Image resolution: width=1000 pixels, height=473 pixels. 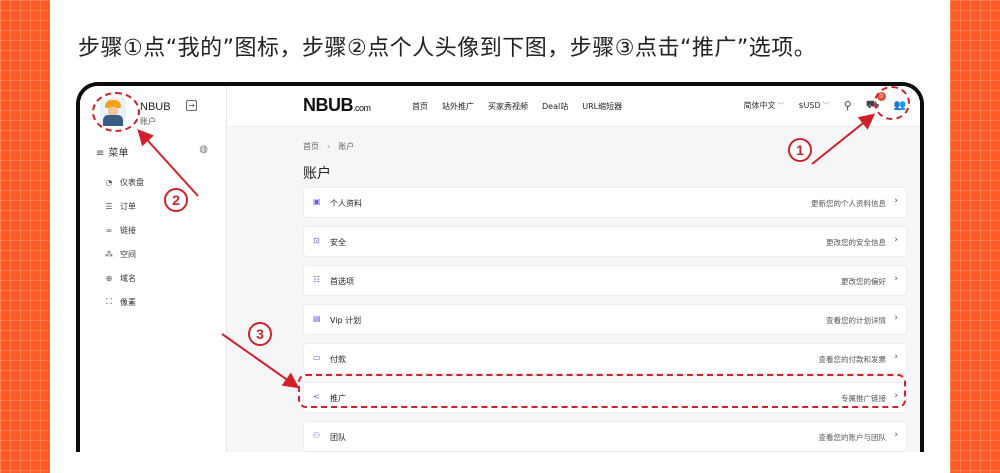 I want to click on step2-number: 2, so click(x=176, y=200).